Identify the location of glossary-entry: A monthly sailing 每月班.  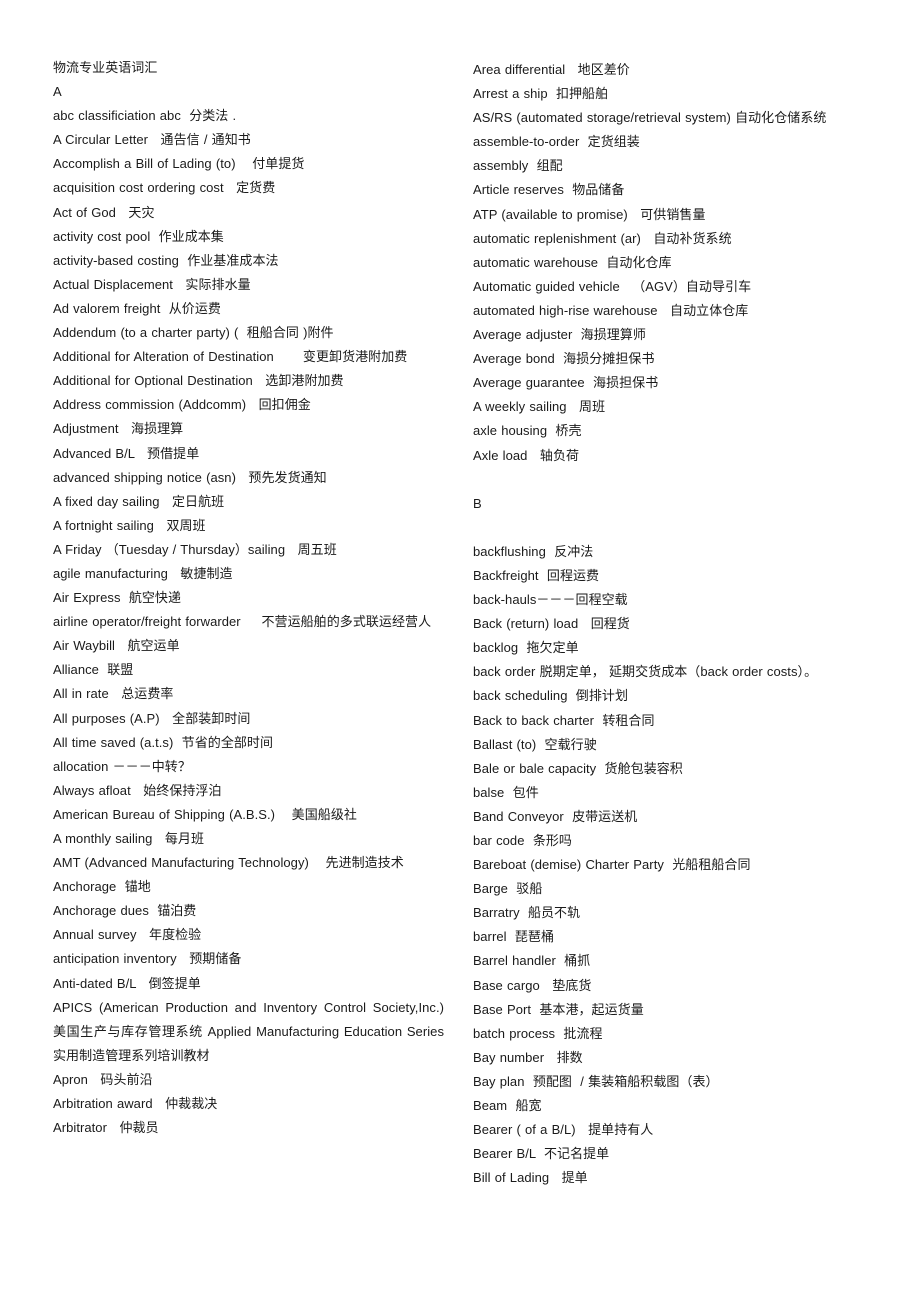
(129, 838).